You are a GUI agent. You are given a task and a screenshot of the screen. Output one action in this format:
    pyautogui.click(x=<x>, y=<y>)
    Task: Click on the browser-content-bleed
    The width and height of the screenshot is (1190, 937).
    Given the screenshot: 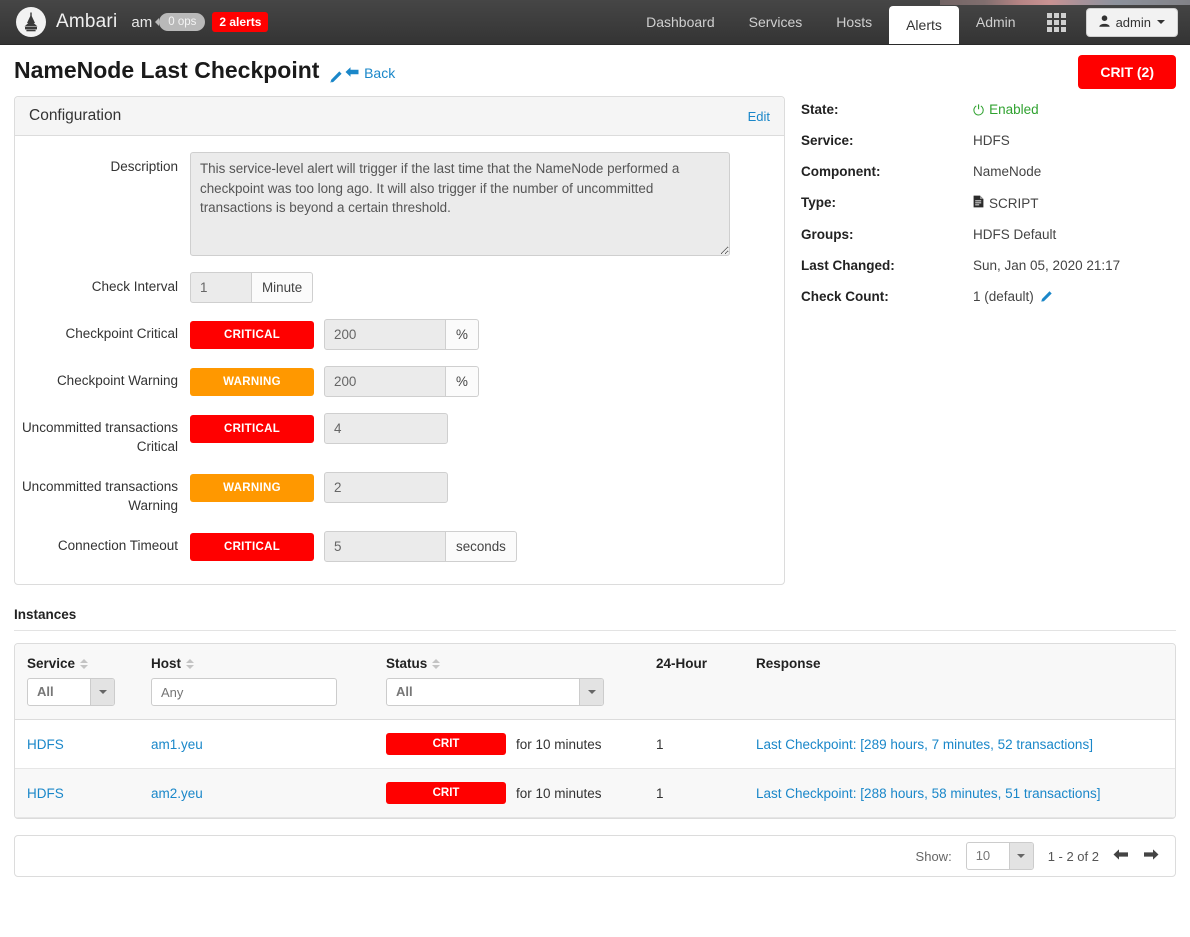 What is the action you would take?
    pyautogui.click(x=1065, y=2)
    